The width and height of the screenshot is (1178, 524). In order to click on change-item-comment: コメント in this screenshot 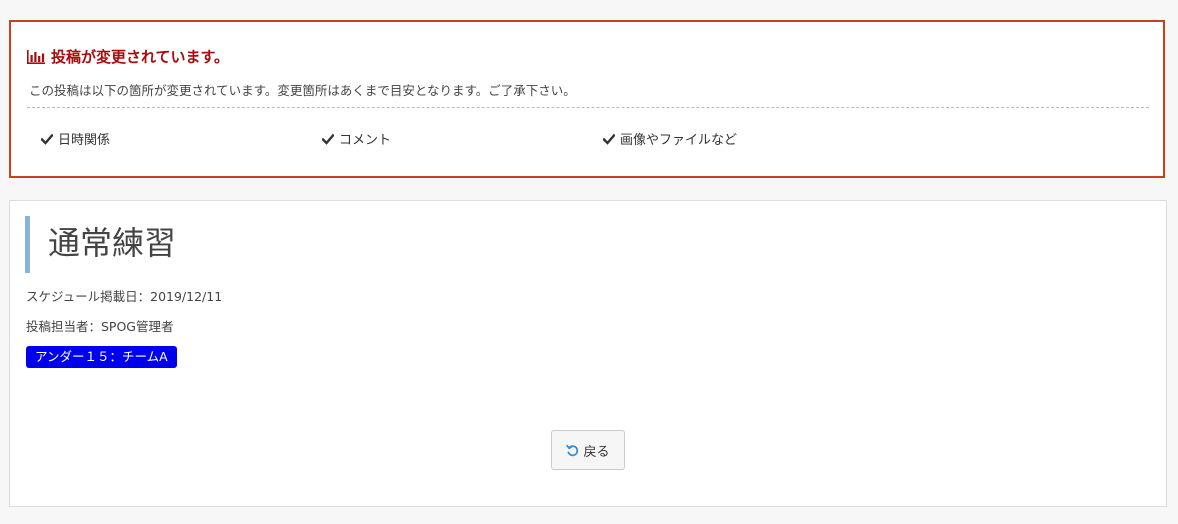, I will do `click(356, 138)`.